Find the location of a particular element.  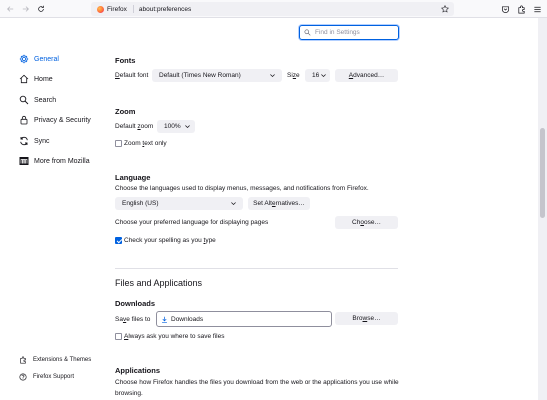

bookmark-star-icon is located at coordinates (445, 9).